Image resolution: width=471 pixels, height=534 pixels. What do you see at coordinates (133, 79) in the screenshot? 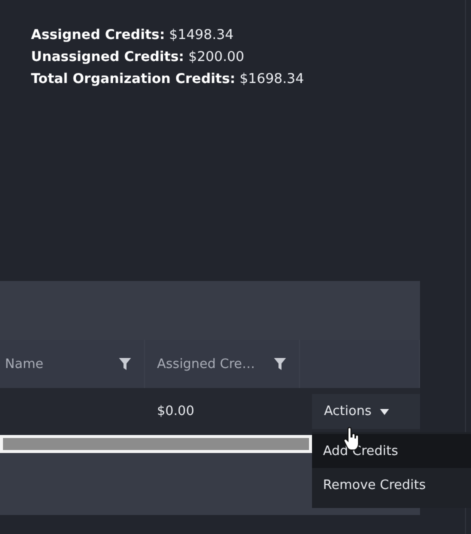
I see `credit-label: Total Organization Credits:` at bounding box center [133, 79].